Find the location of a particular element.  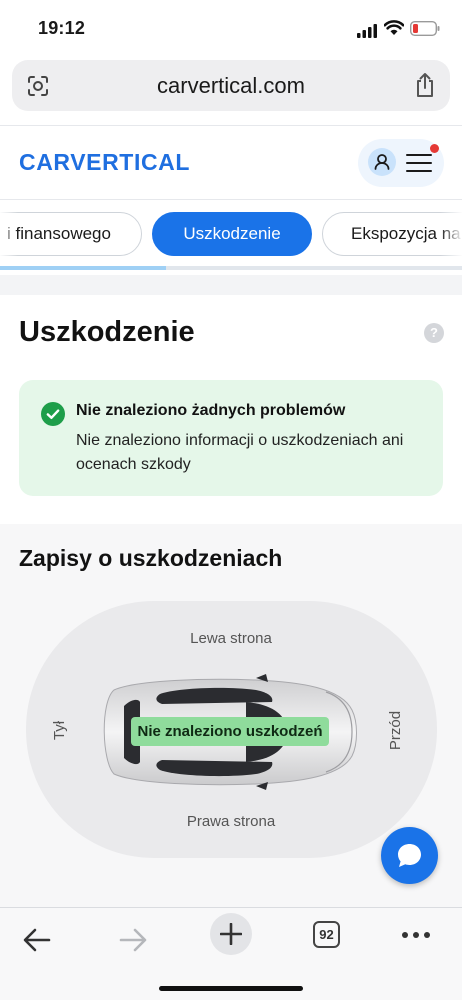

status-bar: 19:12 is located at coordinates (231, 29).